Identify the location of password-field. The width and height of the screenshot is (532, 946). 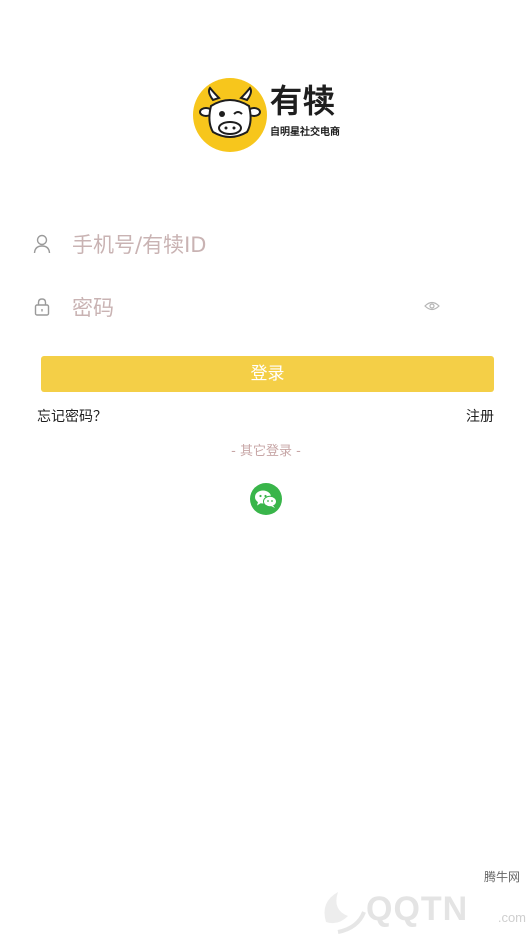
(267, 308).